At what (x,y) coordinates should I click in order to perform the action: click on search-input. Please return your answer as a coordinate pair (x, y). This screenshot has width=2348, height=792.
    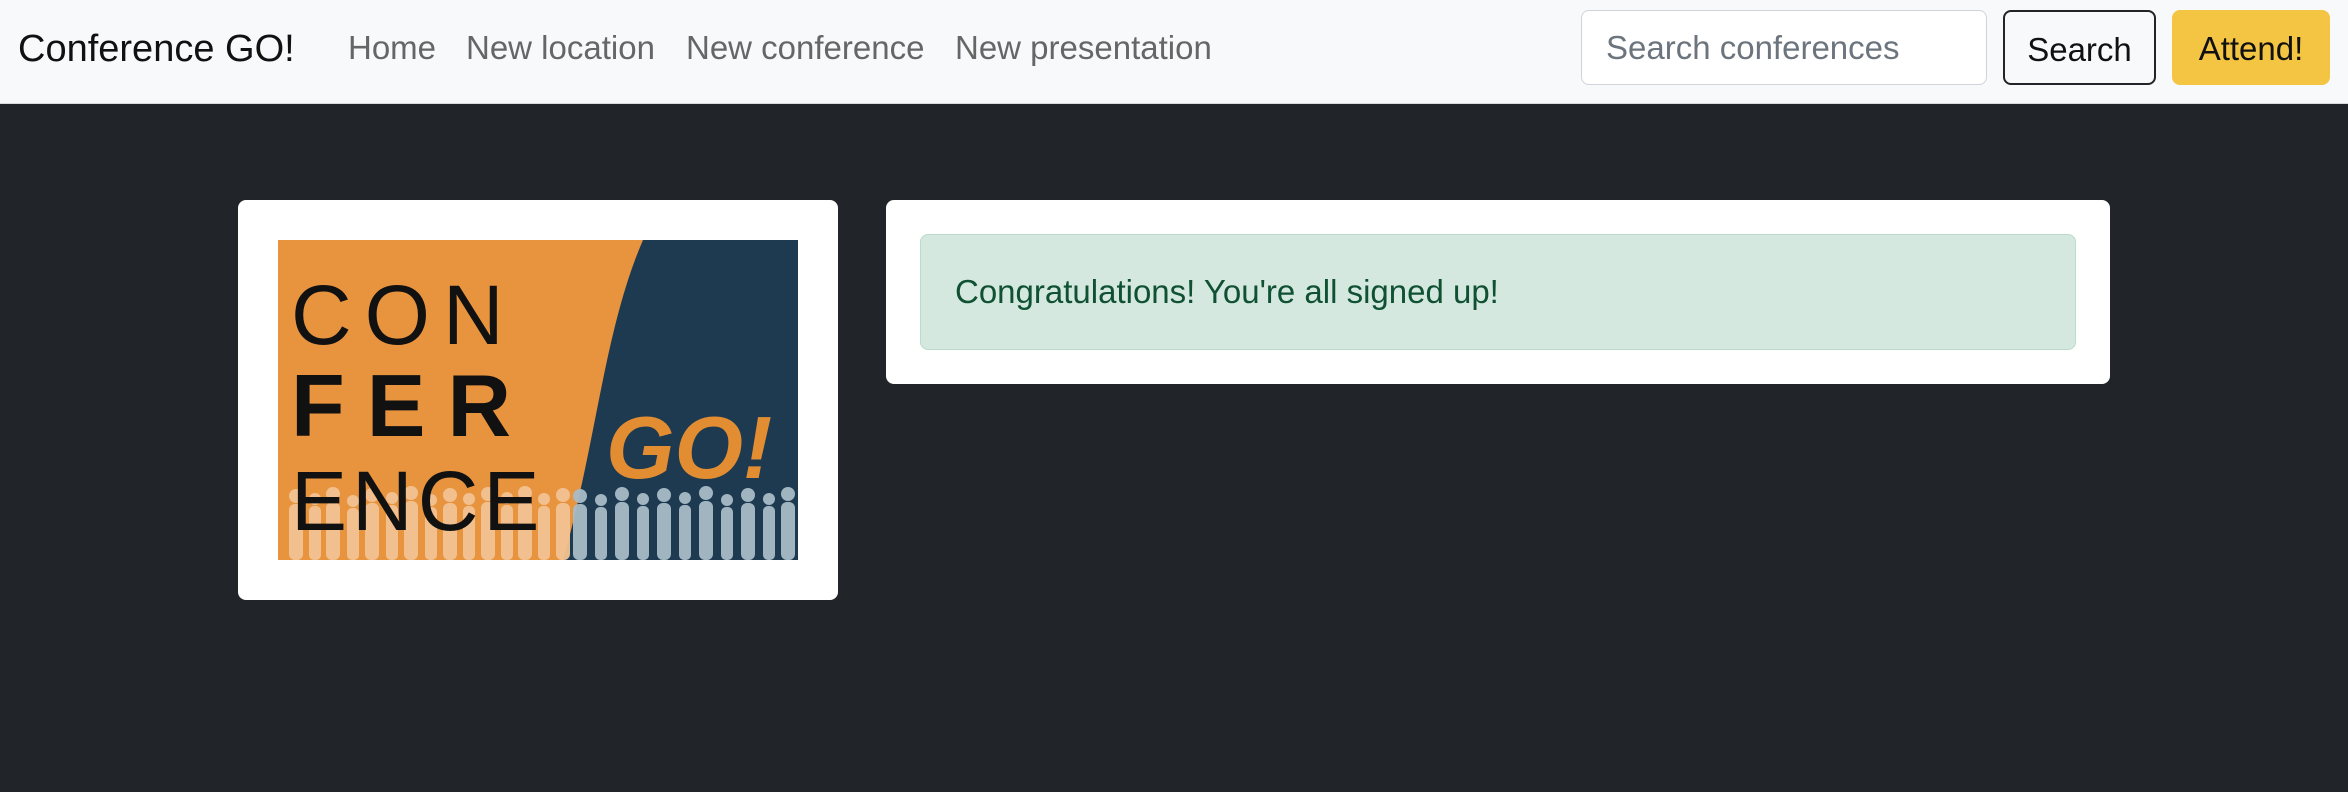
    Looking at the image, I should click on (1784, 47).